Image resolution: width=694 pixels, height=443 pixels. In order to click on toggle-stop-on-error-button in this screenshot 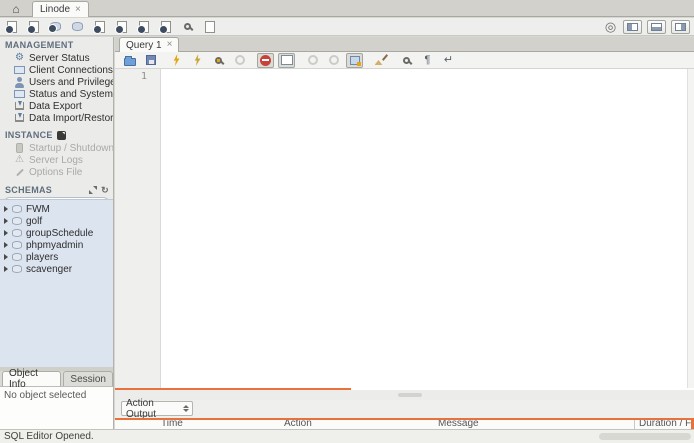, I will do `click(265, 60)`.